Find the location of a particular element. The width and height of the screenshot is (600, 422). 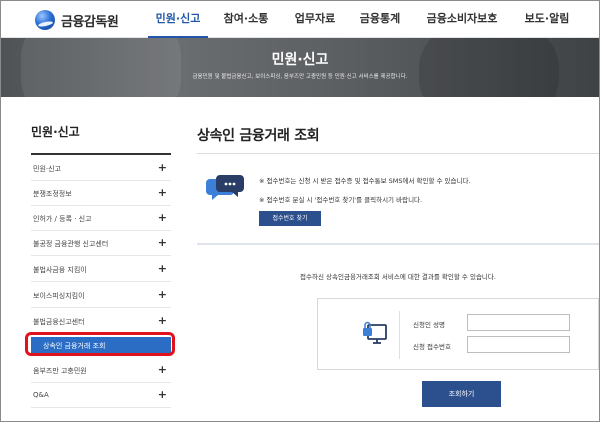

highlight-box is located at coordinates (100, 344).